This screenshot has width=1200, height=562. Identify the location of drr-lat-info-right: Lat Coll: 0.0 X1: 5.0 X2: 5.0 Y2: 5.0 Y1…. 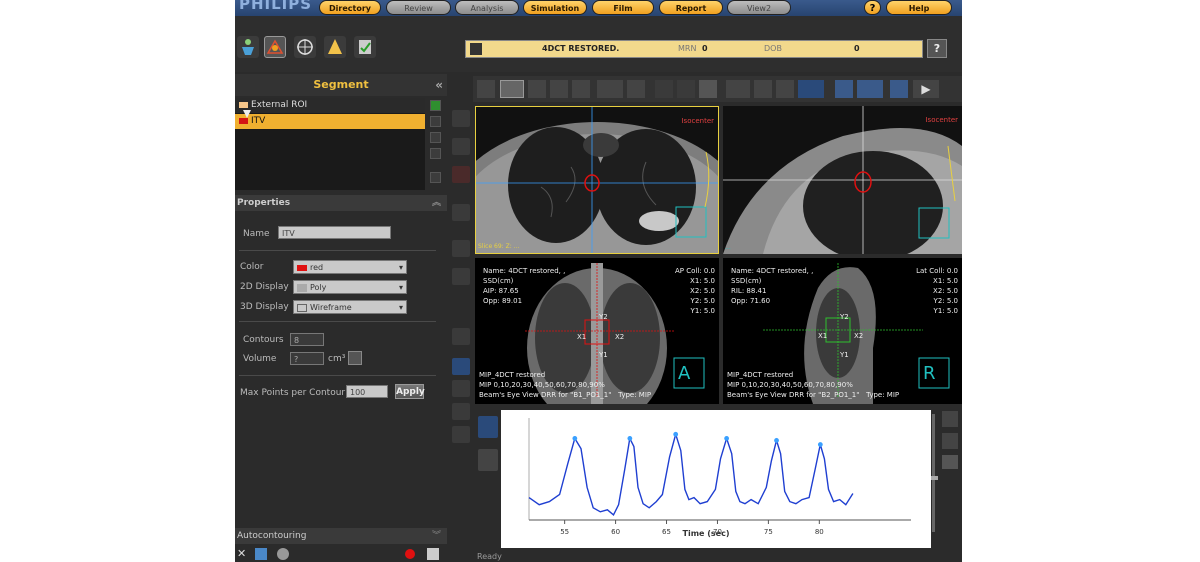
(937, 291).